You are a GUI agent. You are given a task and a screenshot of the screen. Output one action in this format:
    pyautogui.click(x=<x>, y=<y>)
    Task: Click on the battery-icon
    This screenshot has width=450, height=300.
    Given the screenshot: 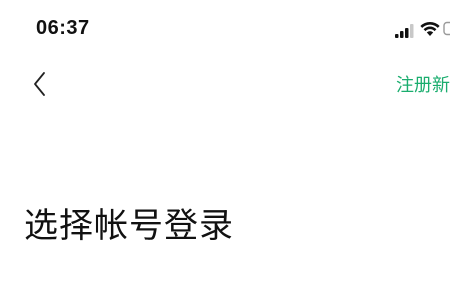 What is the action you would take?
    pyautogui.click(x=446, y=29)
    